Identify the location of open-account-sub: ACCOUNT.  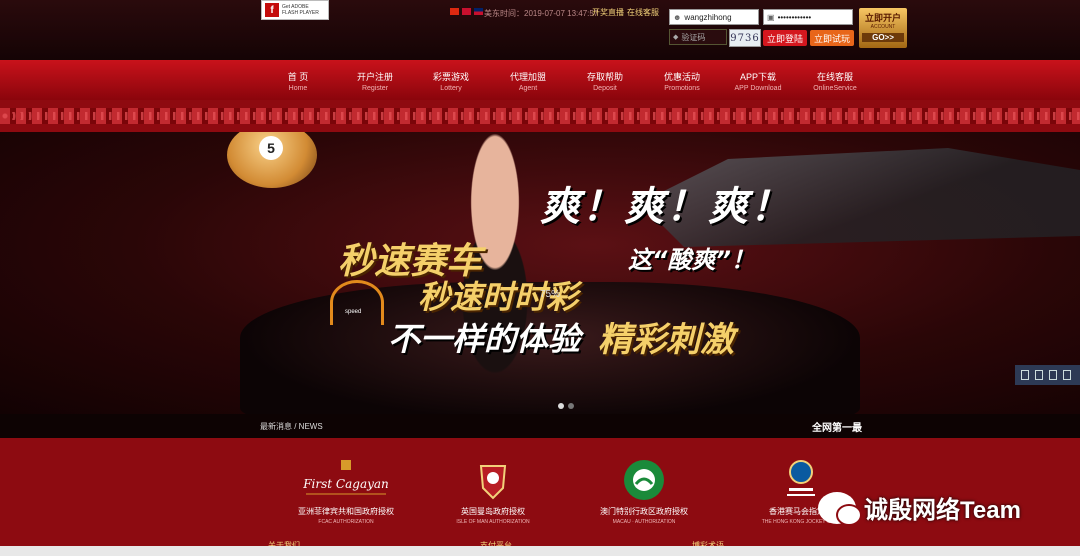
(883, 27).